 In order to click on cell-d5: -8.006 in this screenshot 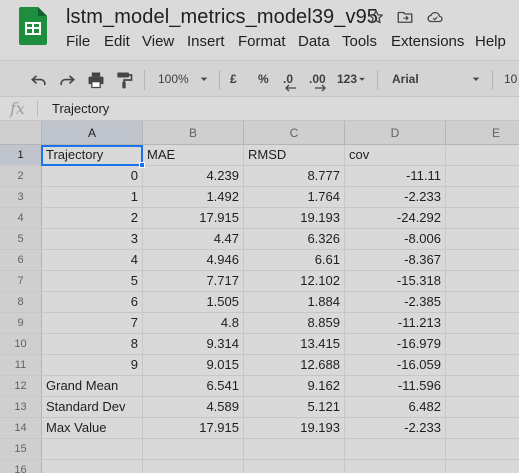, I will do `click(395, 239)`.